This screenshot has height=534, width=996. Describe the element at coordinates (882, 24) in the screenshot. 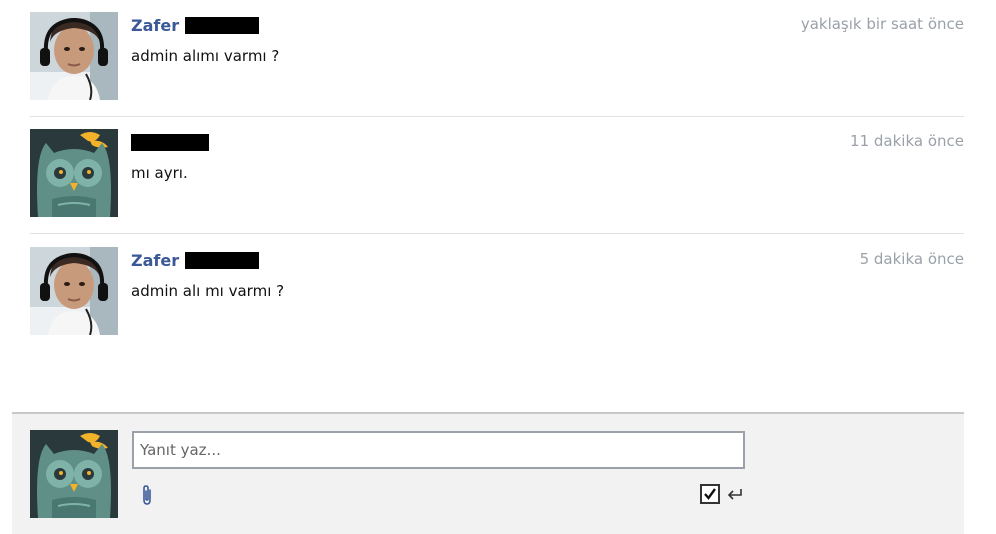

I see `timestamp: yaklaşık bir saat önce` at that location.